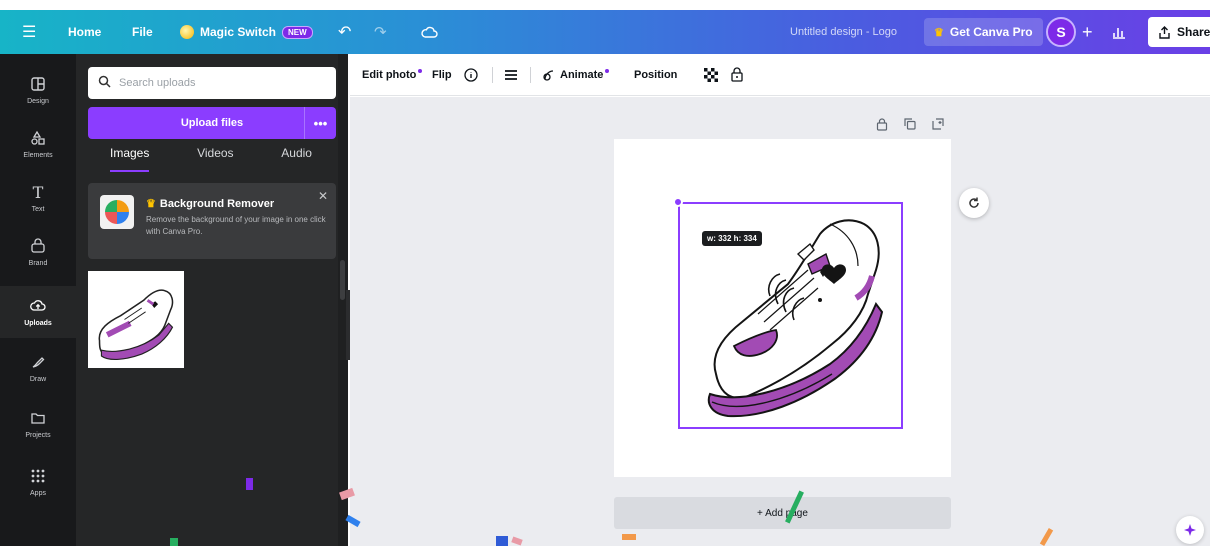 Image resolution: width=1210 pixels, height=546 pixels. I want to click on promo-image, so click(117, 212).